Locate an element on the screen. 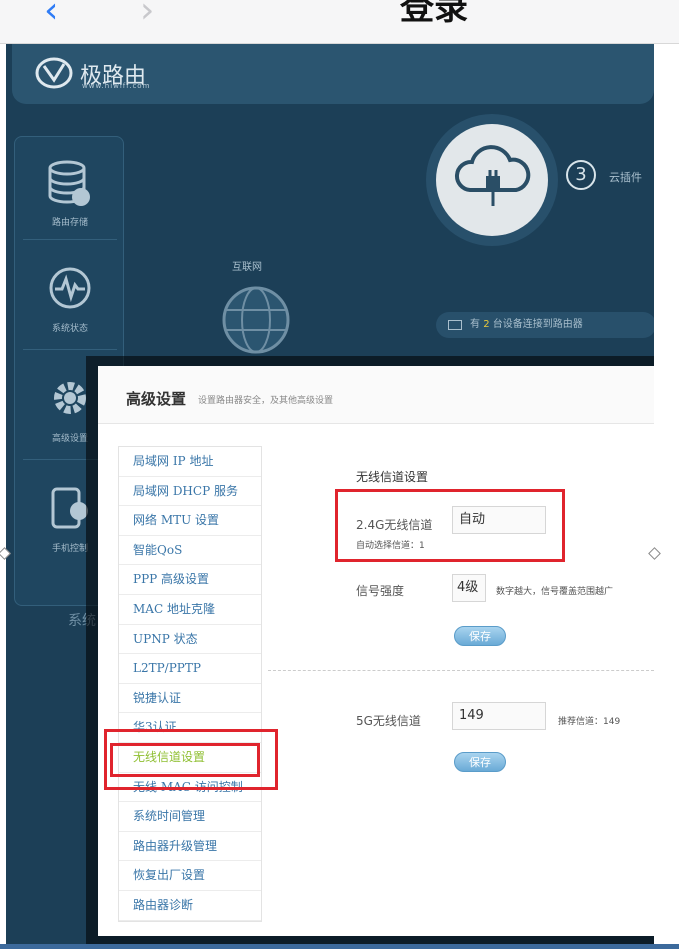  database-icon is located at coordinates (69, 183).